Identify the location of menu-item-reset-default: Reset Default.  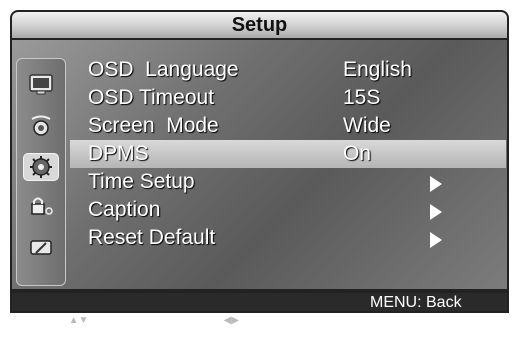
(288, 238).